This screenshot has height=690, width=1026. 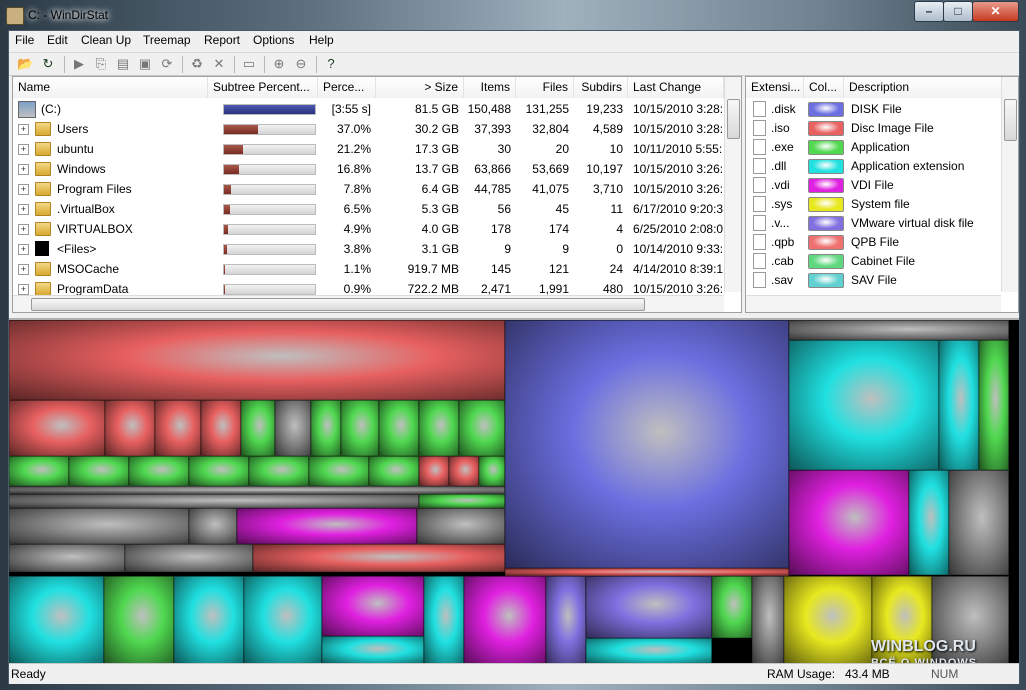 I want to click on tree-vertical-scrollbar, so click(x=732, y=184).